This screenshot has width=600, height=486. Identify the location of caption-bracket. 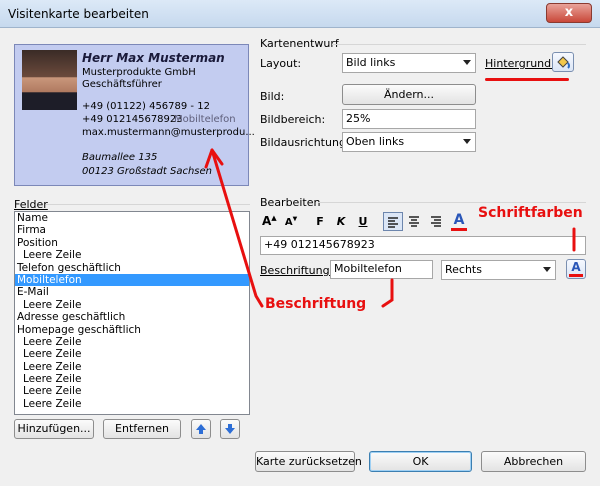
(387, 293).